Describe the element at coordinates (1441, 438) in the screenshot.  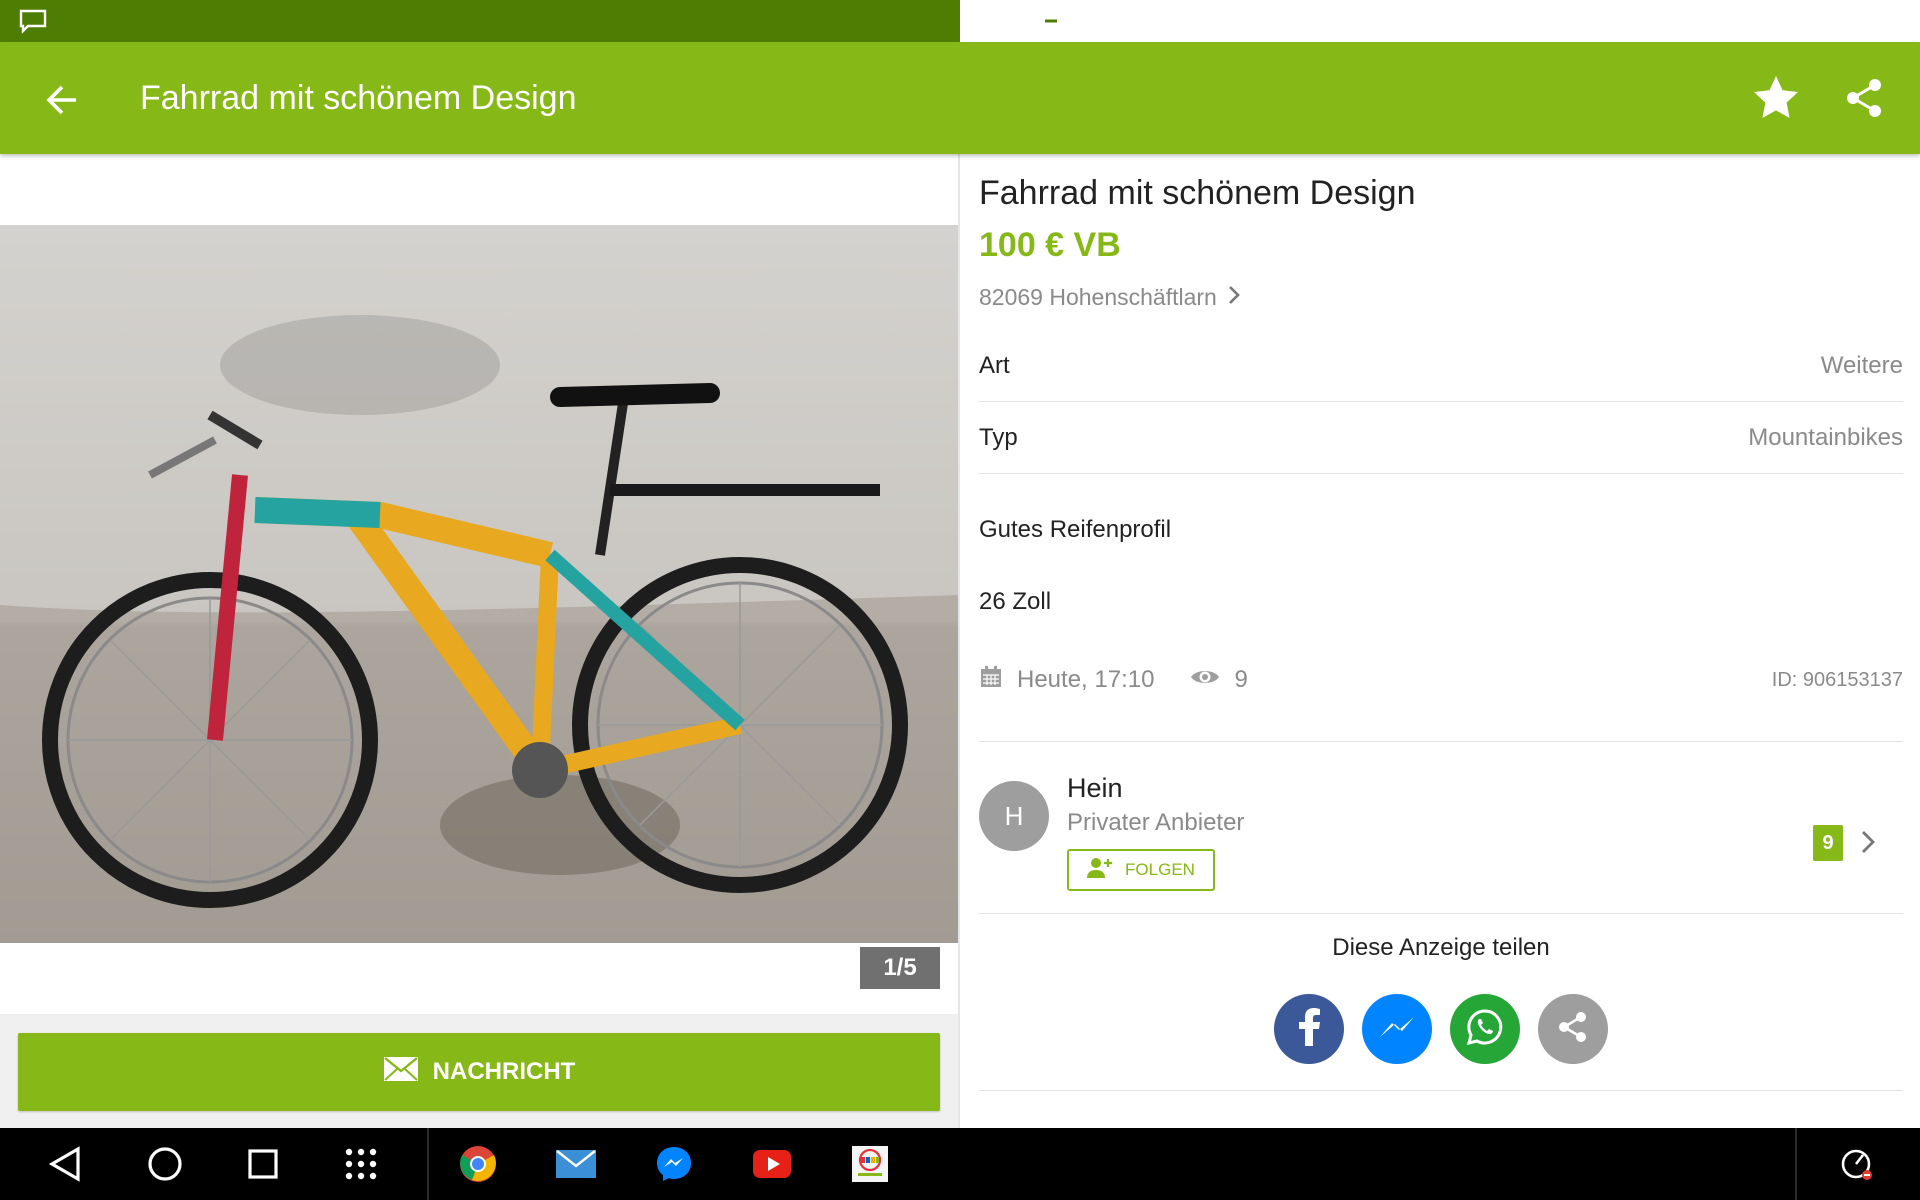
I see `attribute-row-typ: Typ Mountainbikes` at that location.